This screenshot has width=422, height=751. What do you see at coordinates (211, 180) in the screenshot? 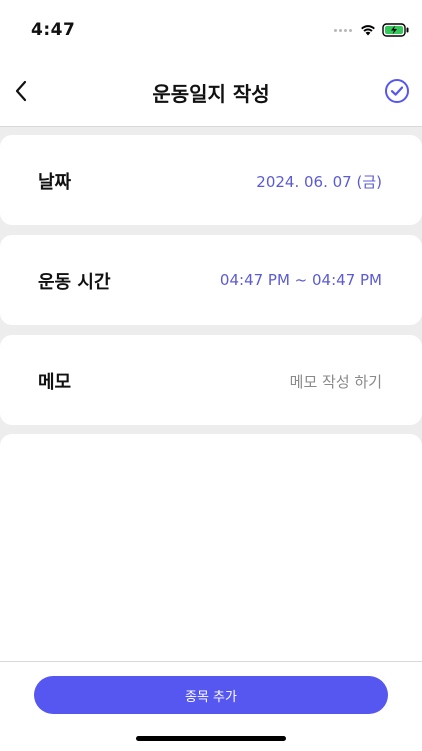
I see `date-row: 날짜 2024. 06. 07 (금)` at bounding box center [211, 180].